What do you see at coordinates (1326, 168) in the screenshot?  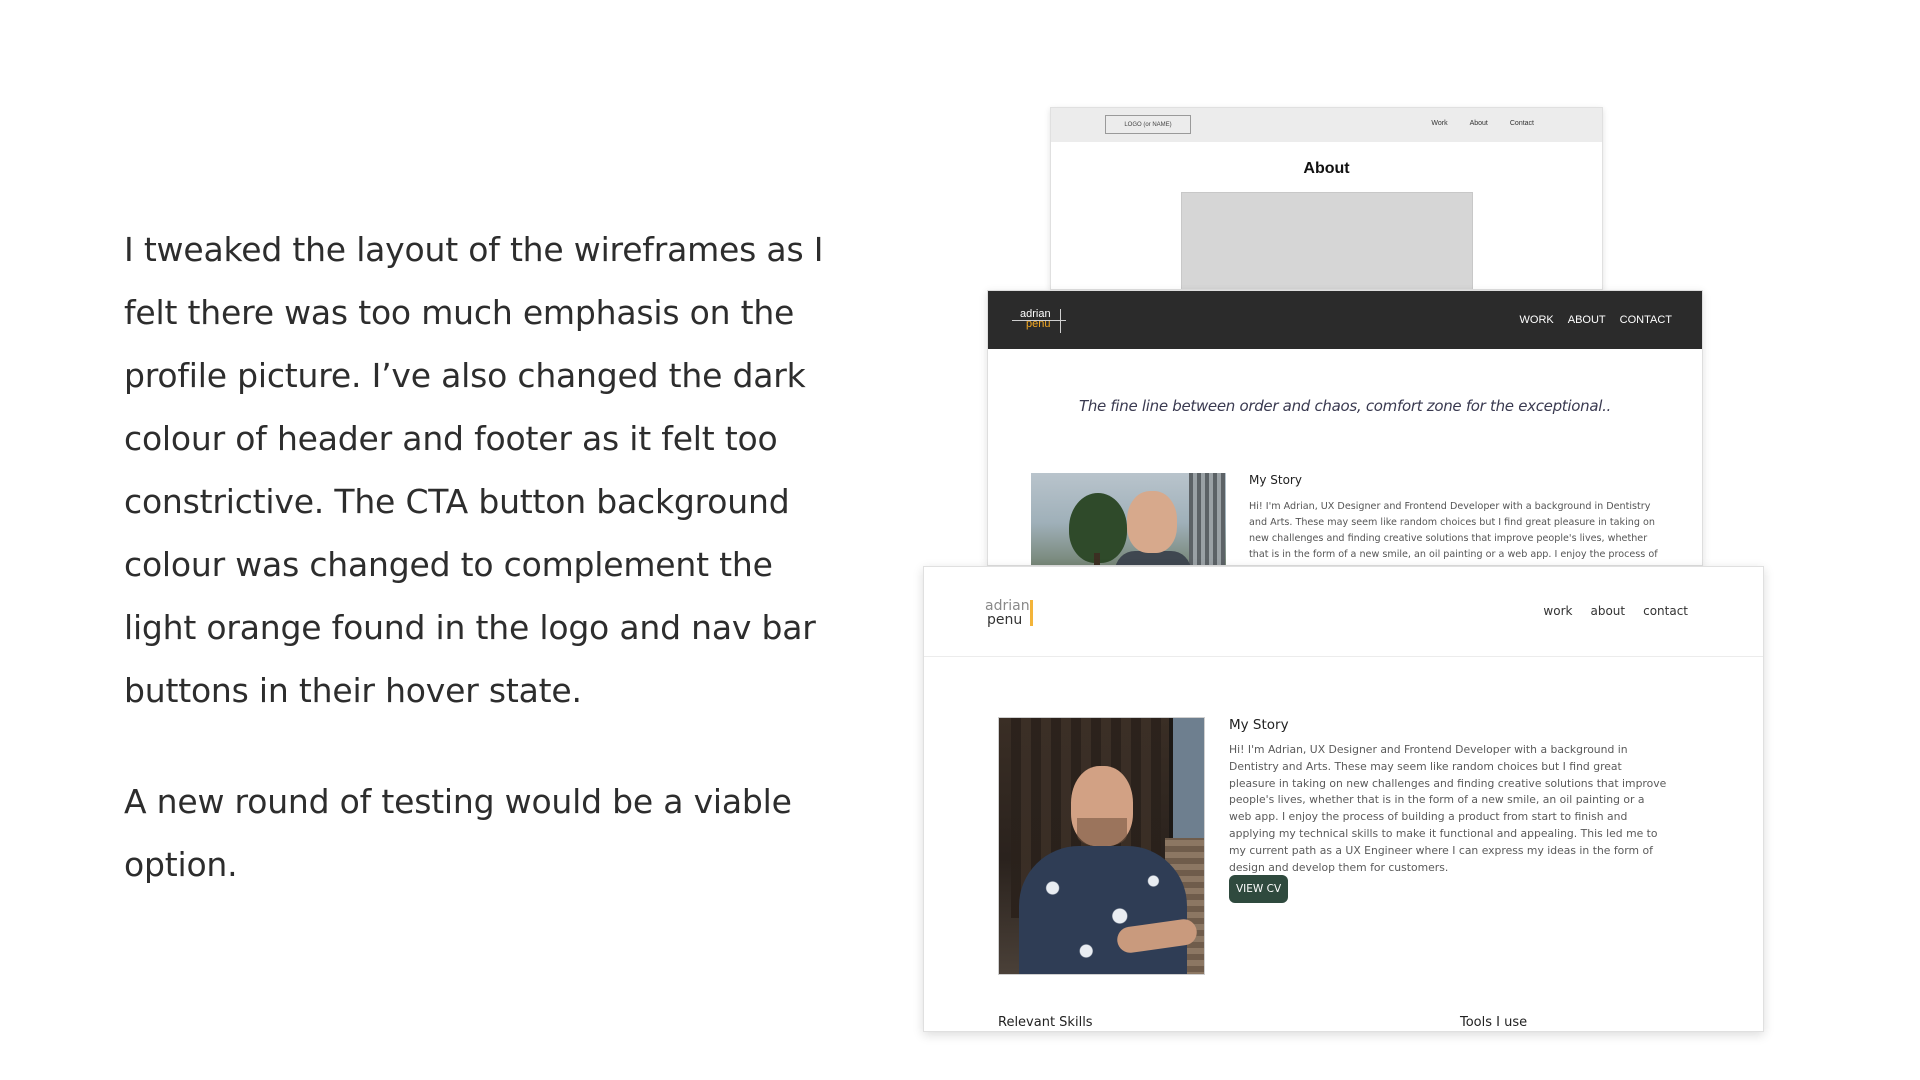 I see `wireframe-page-title: About` at bounding box center [1326, 168].